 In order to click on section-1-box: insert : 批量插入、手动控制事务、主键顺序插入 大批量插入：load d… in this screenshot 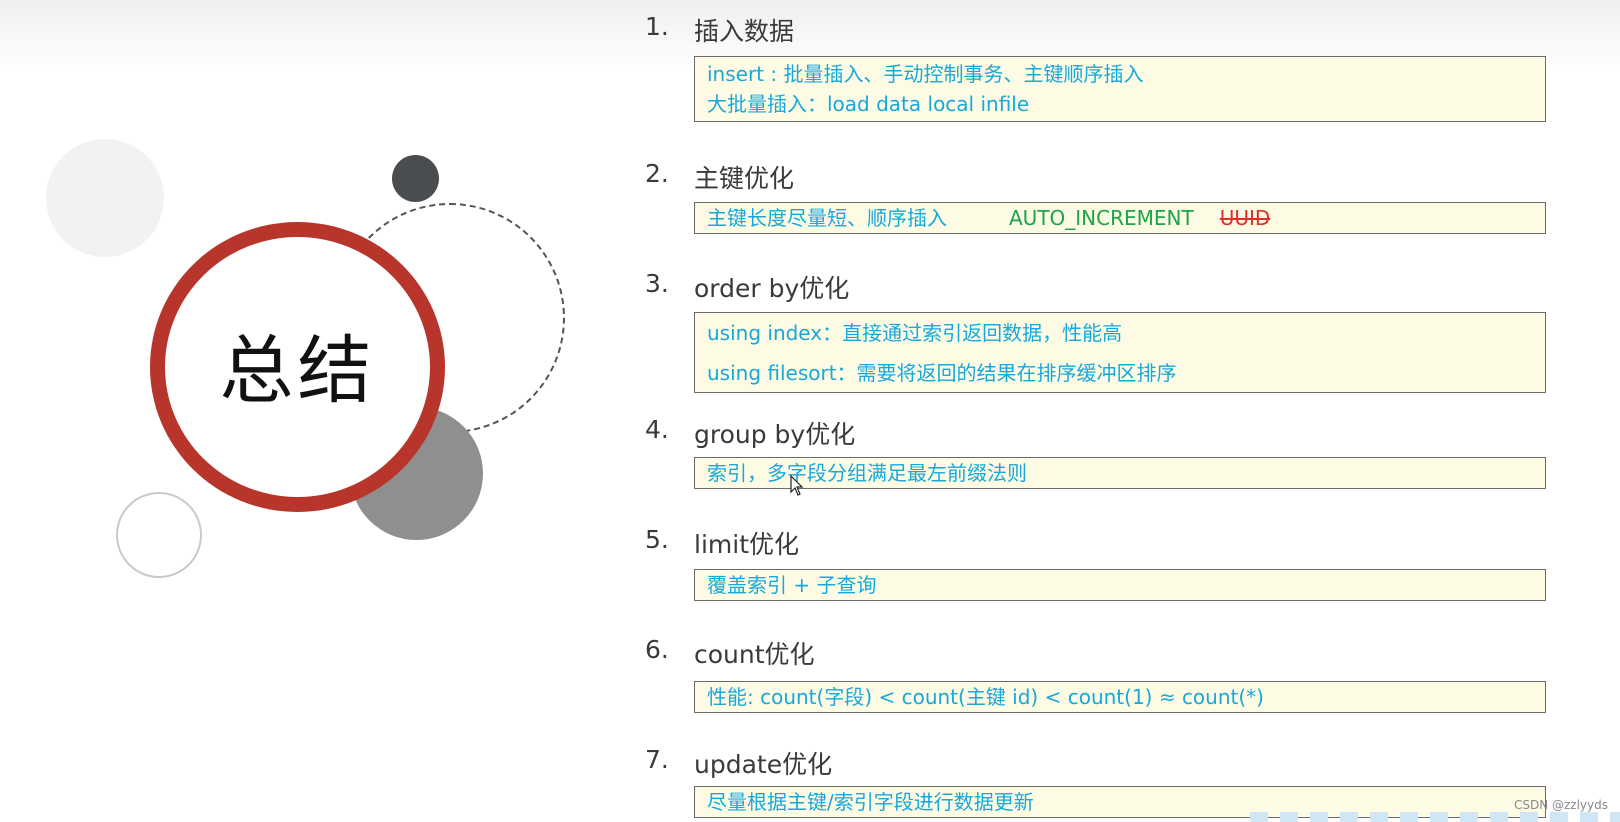, I will do `click(1120, 89)`.